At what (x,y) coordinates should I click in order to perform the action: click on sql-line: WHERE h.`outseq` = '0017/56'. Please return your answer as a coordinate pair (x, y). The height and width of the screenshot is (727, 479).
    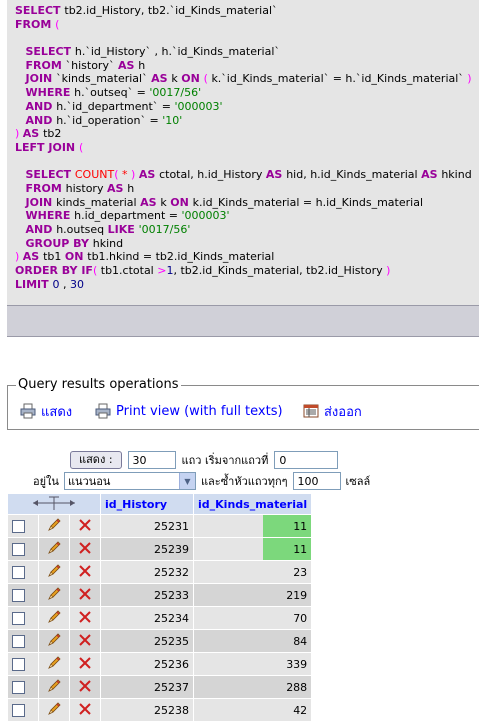
    Looking at the image, I should click on (247, 93).